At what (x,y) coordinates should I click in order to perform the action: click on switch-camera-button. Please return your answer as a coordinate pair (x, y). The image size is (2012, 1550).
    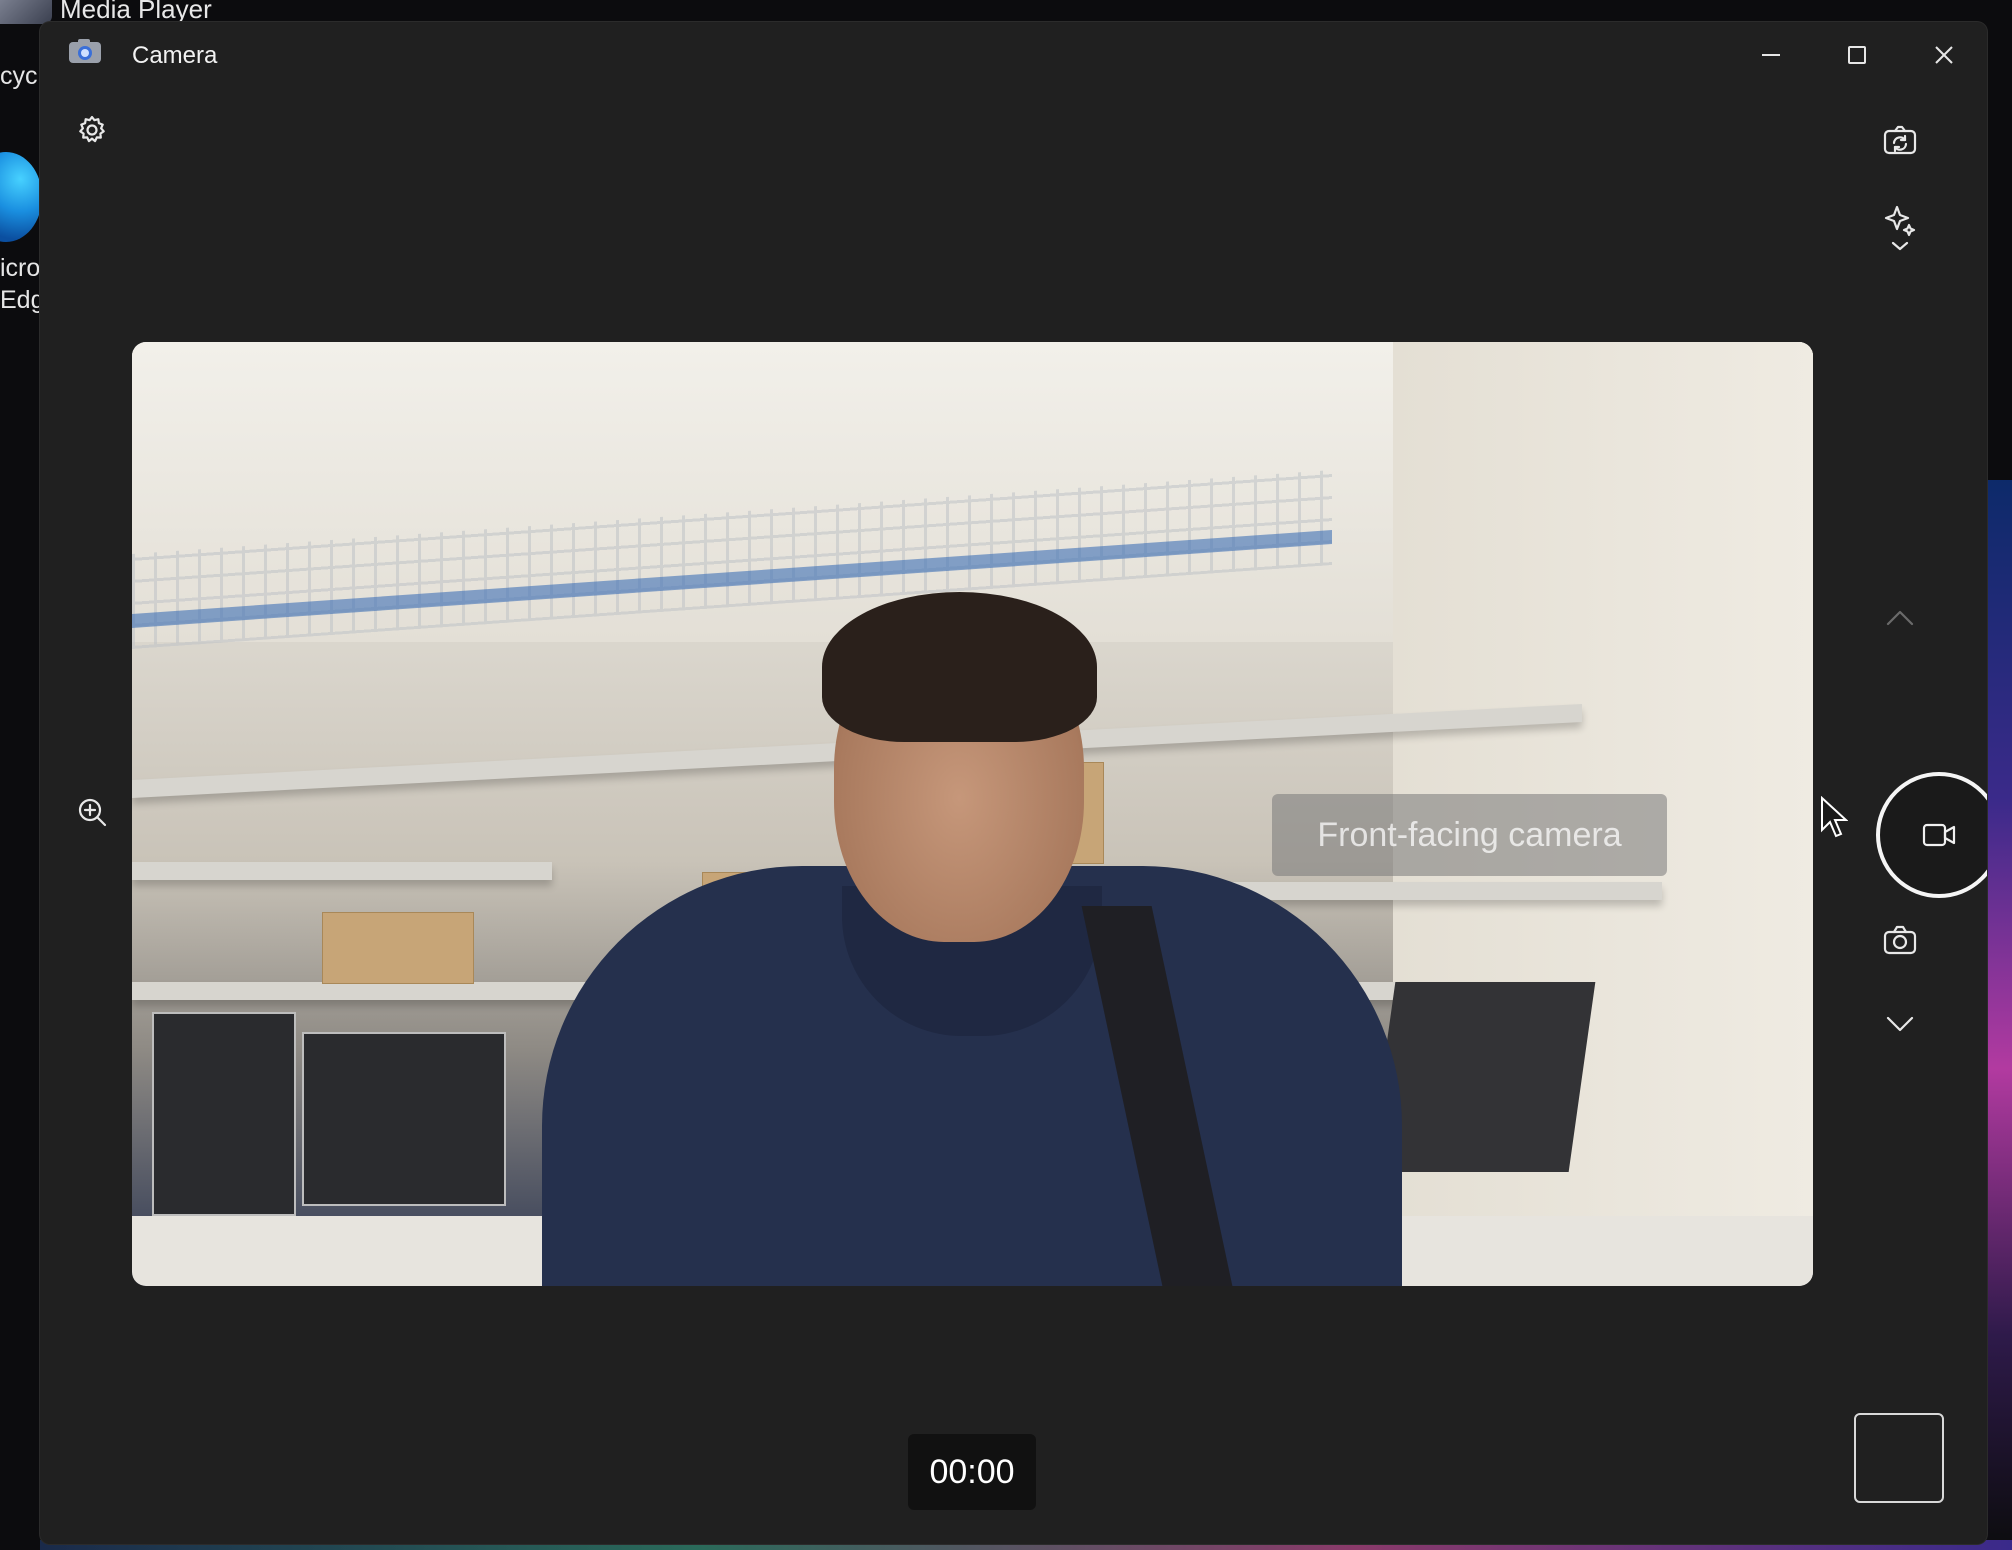
    Looking at the image, I should click on (1900, 140).